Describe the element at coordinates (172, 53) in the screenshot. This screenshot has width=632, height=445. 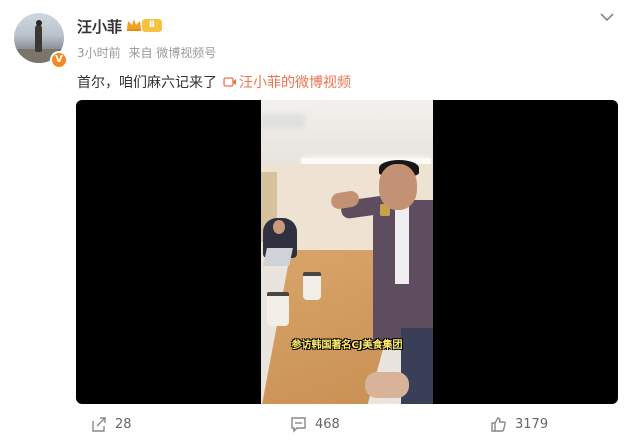
I see `post-source: 来自 微博视频号` at that location.